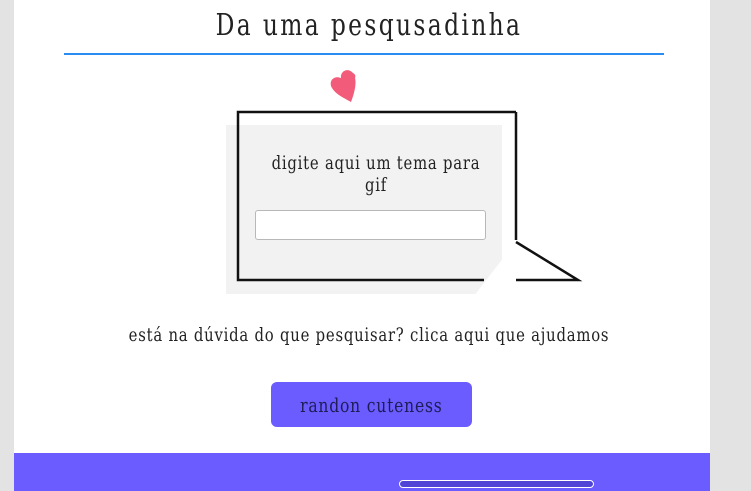  I want to click on search-input, so click(370, 225).